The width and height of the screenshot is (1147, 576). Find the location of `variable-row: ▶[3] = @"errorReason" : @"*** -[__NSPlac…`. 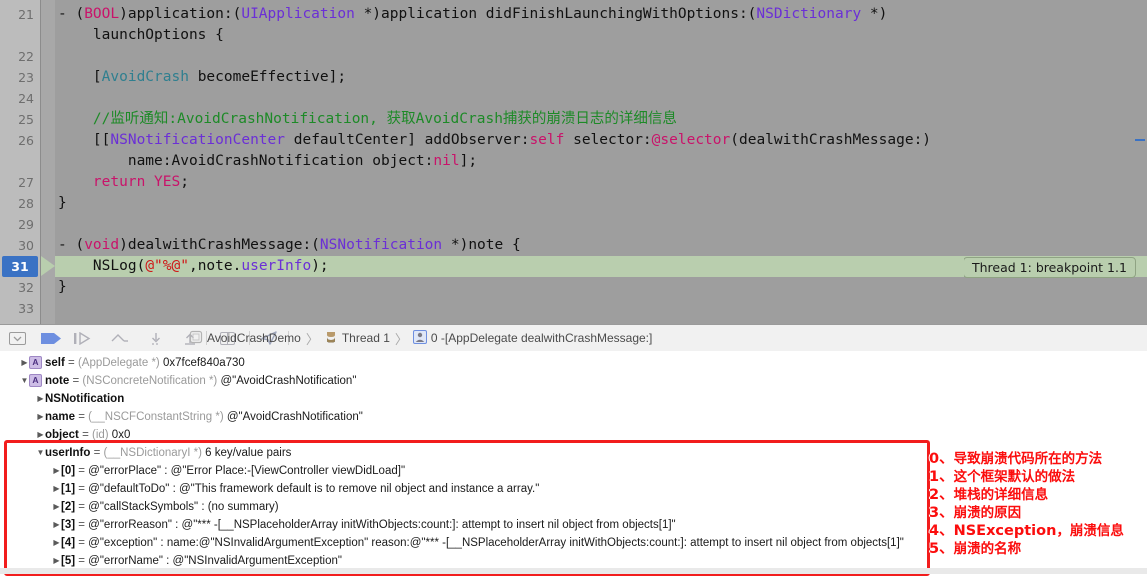

variable-row: ▶[3] = @"errorReason" : @"*** -[__NSPlac… is located at coordinates (363, 525).